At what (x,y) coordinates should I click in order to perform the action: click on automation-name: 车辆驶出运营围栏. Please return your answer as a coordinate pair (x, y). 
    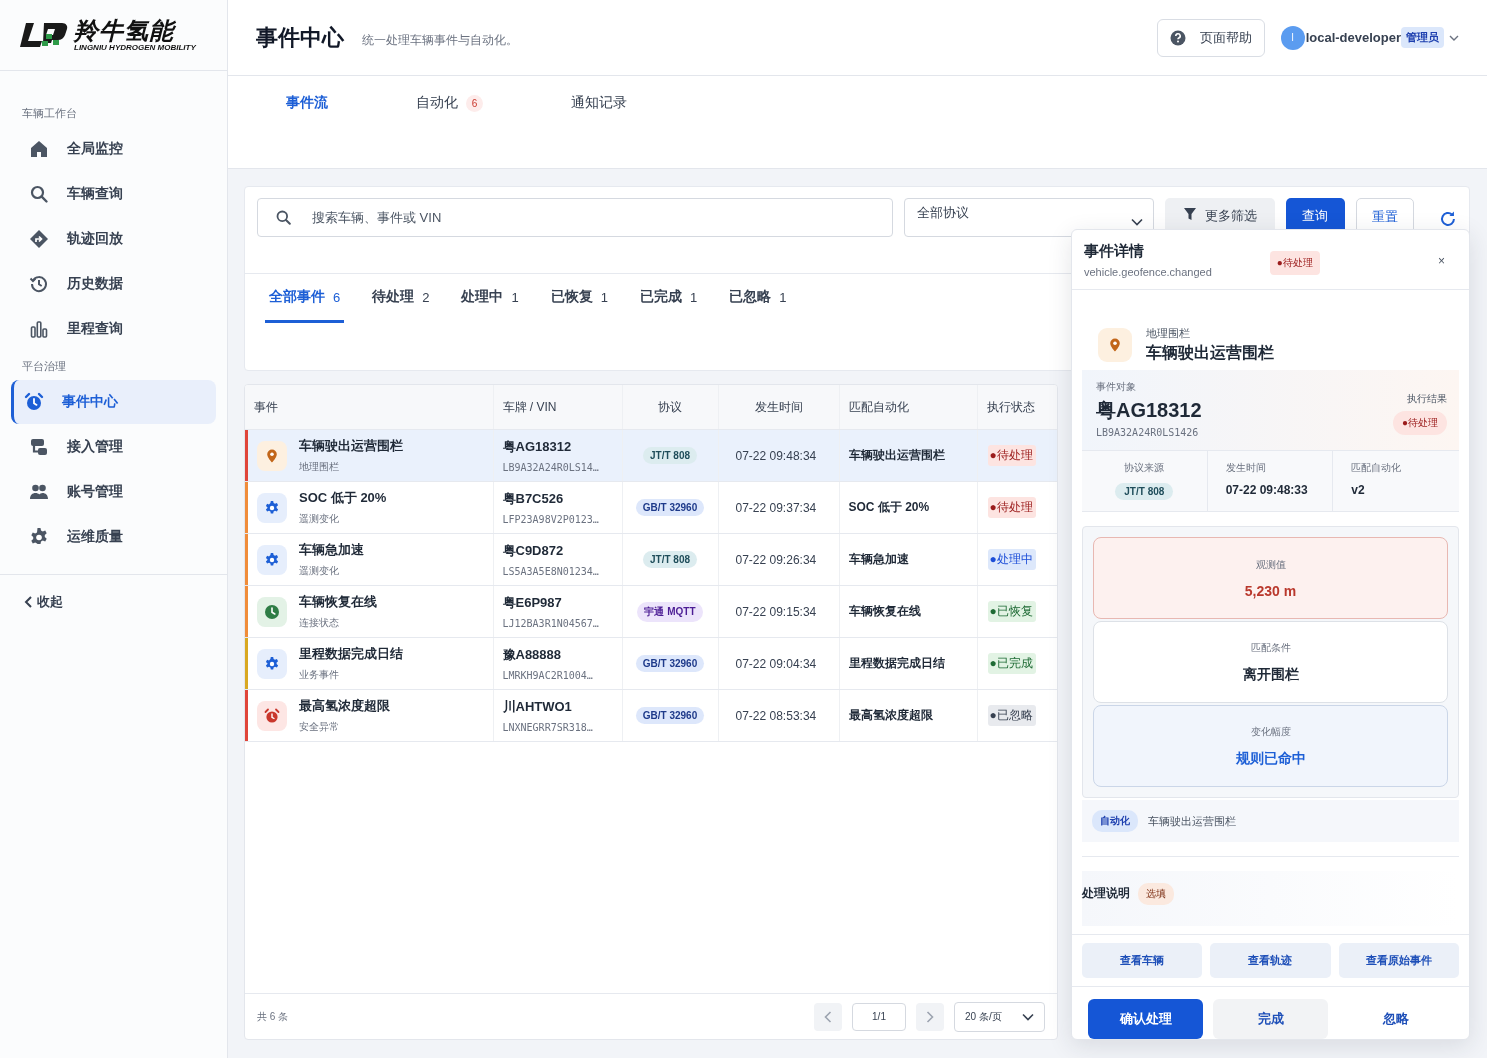
    Looking at the image, I should click on (1192, 821).